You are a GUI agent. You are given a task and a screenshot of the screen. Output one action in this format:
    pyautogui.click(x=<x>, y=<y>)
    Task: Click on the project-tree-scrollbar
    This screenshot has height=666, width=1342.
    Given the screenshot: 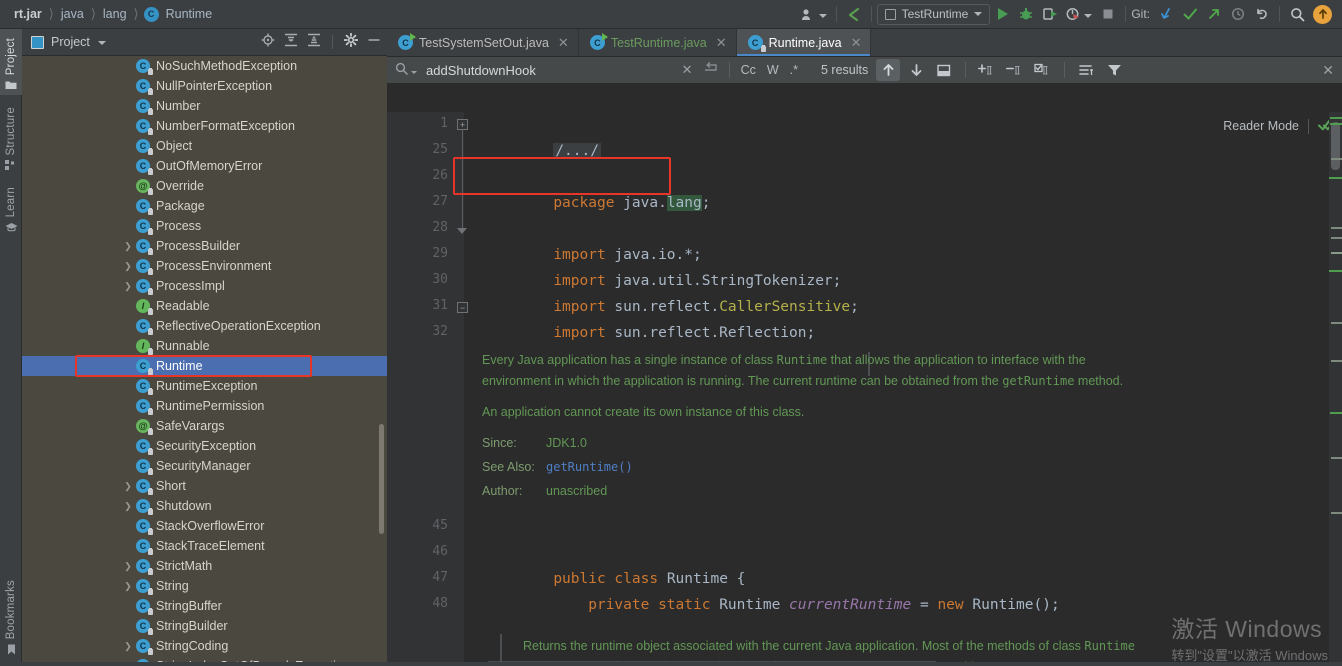 What is the action you would take?
    pyautogui.click(x=381, y=479)
    